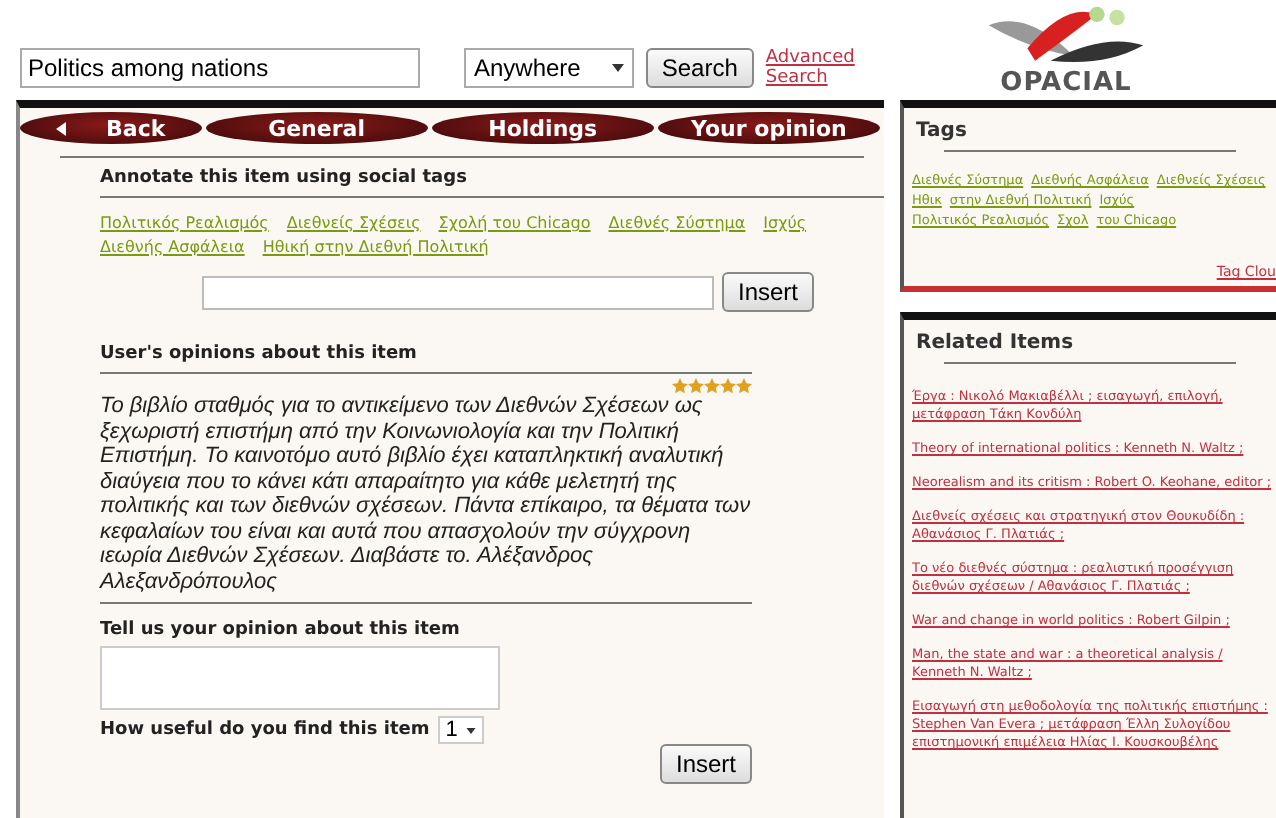  What do you see at coordinates (220, 68) in the screenshot?
I see `search-field: Politics among nations` at bounding box center [220, 68].